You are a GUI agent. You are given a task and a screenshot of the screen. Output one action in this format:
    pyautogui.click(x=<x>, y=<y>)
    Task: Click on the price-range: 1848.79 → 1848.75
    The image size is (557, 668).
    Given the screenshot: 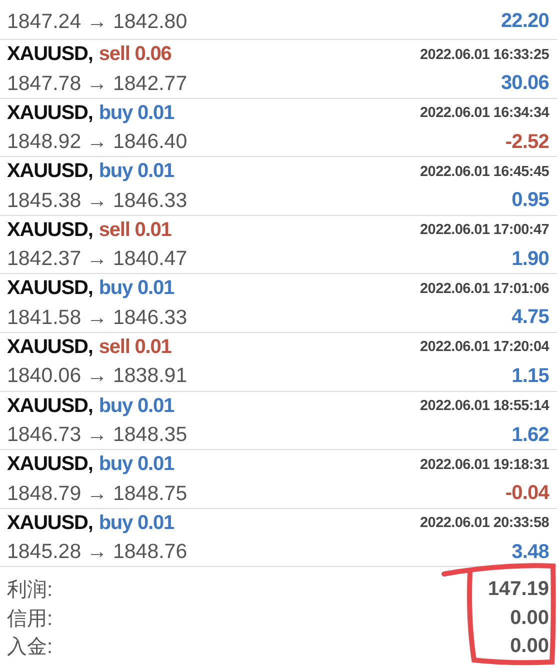 What is the action you would take?
    pyautogui.click(x=97, y=494)
    